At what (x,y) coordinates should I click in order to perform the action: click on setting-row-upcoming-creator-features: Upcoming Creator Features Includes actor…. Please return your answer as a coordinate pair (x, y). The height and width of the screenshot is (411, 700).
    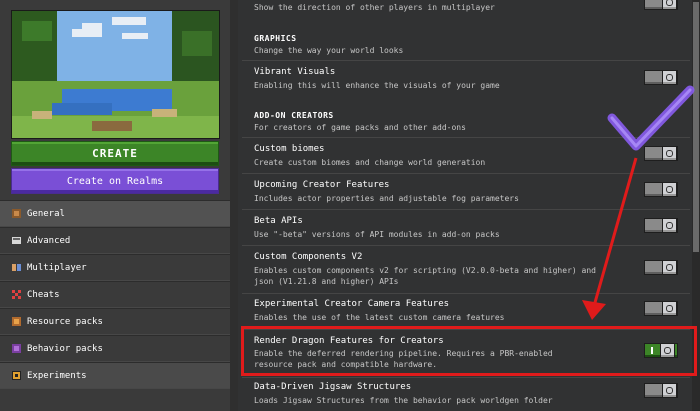
    Looking at the image, I should click on (466, 191).